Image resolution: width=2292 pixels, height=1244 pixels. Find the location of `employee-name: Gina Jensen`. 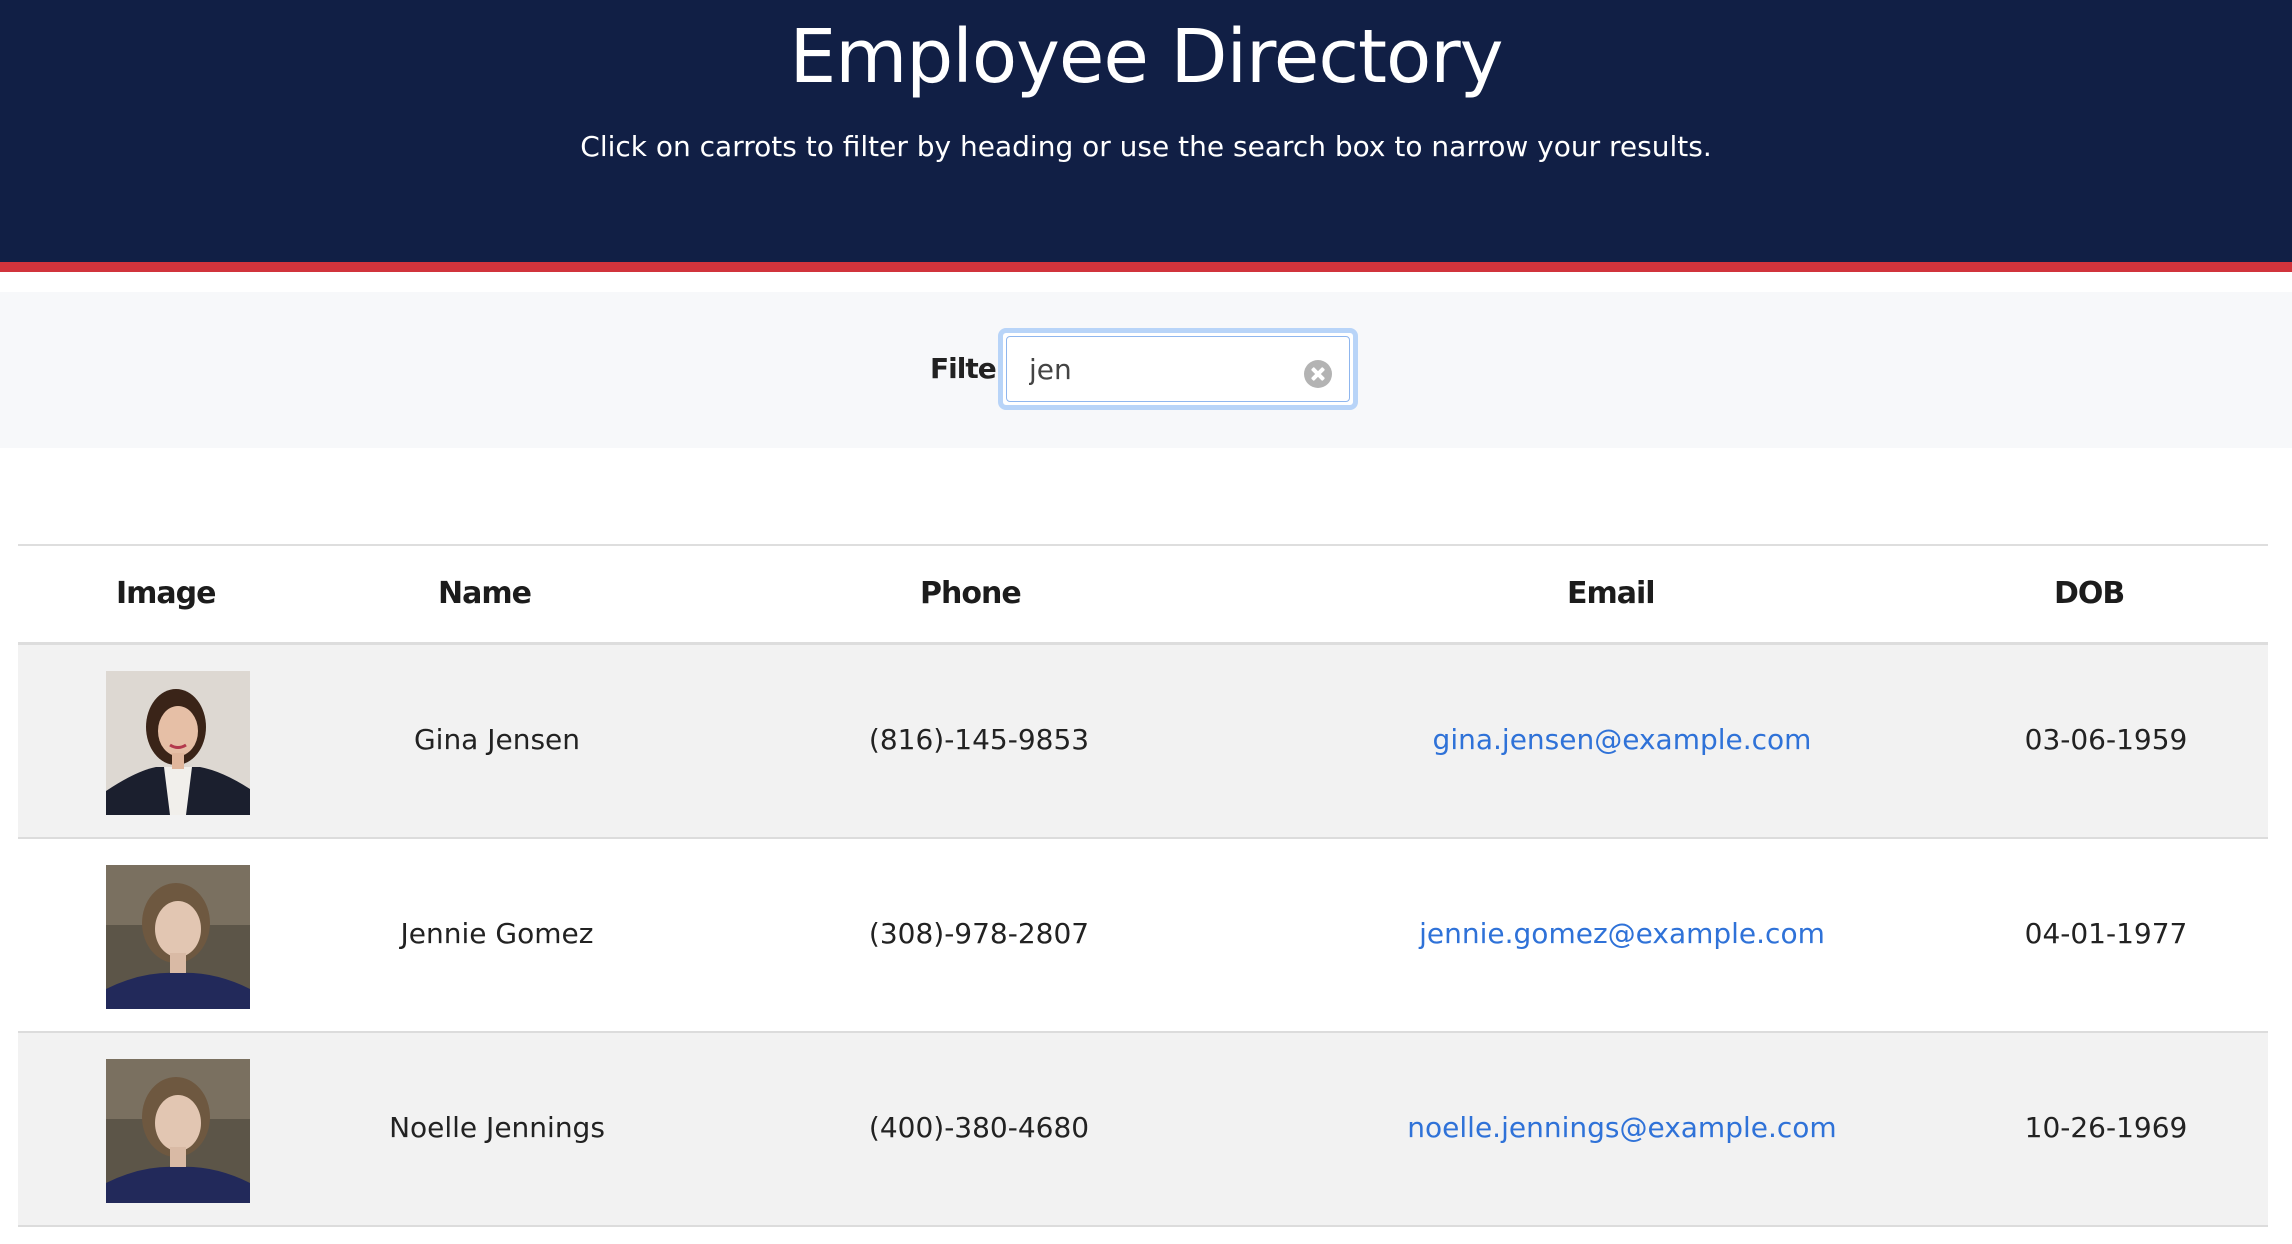

employee-name: Gina Jensen is located at coordinates (497, 739).